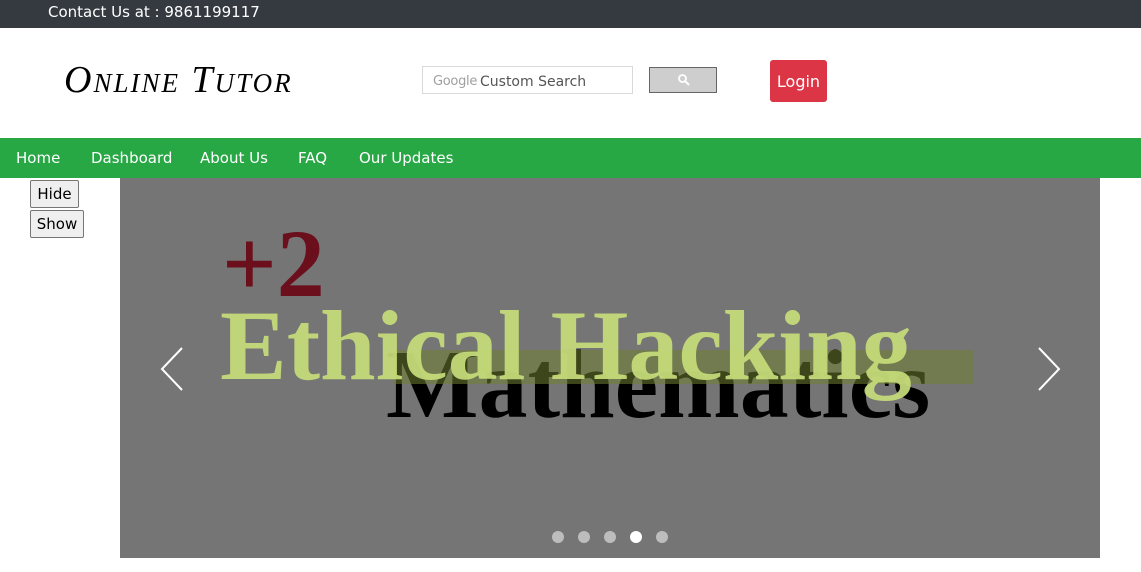  I want to click on search-input: Google Custom Search, so click(527, 80).